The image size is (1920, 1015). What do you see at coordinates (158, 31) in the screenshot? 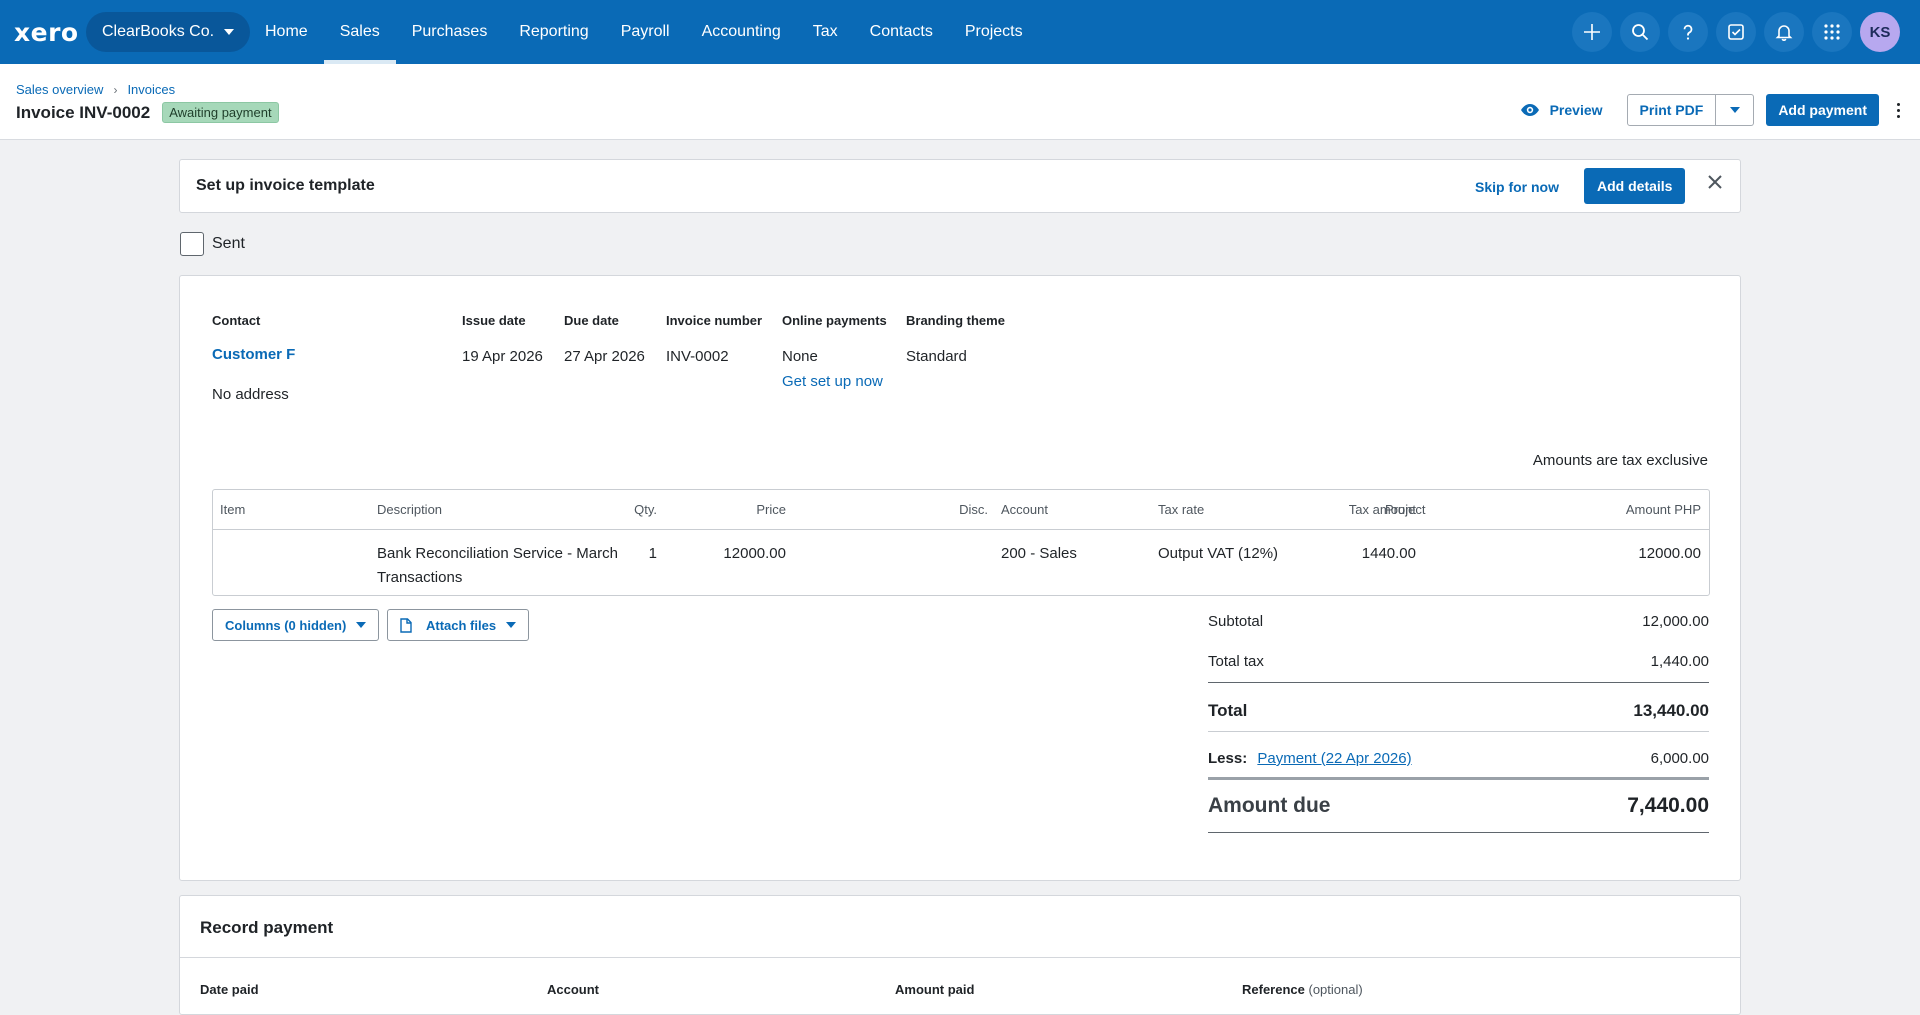
I see `organisation-name: ClearBooks Co.` at bounding box center [158, 31].